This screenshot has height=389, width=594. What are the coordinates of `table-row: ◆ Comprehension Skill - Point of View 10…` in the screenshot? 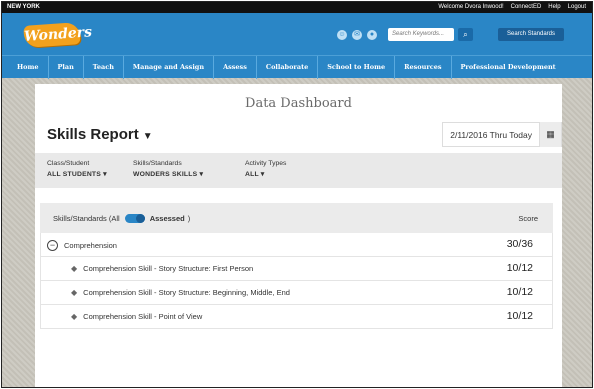 It's located at (296, 317).